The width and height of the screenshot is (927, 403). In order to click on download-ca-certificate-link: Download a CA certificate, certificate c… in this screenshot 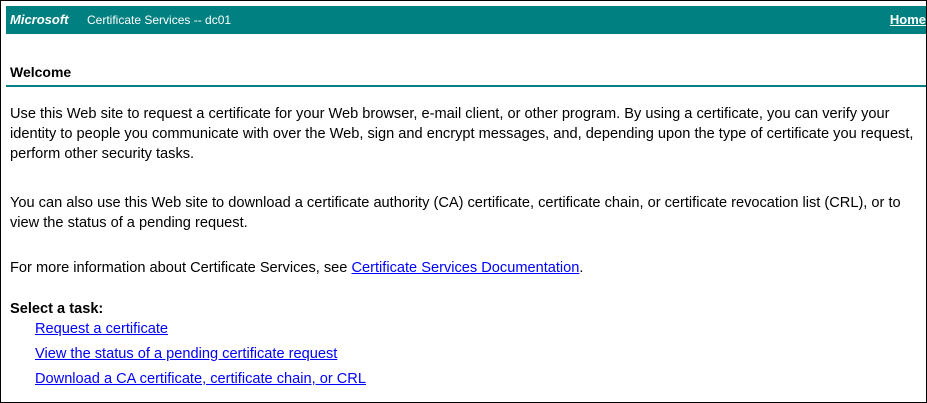, I will do `click(200, 379)`.